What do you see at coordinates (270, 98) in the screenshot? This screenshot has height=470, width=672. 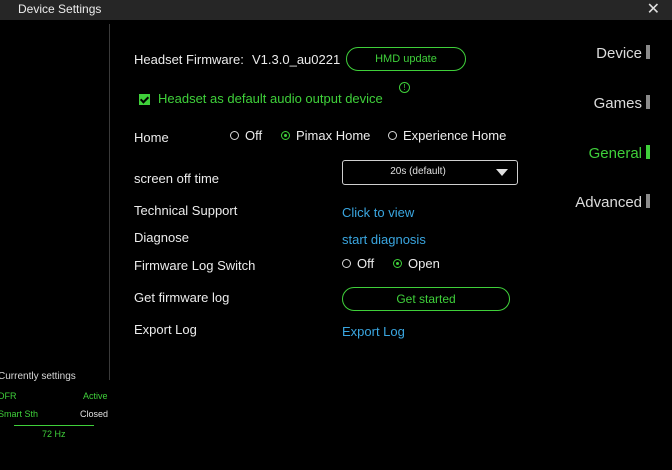 I see `audio-default-label: Headset as default audio output device` at bounding box center [270, 98].